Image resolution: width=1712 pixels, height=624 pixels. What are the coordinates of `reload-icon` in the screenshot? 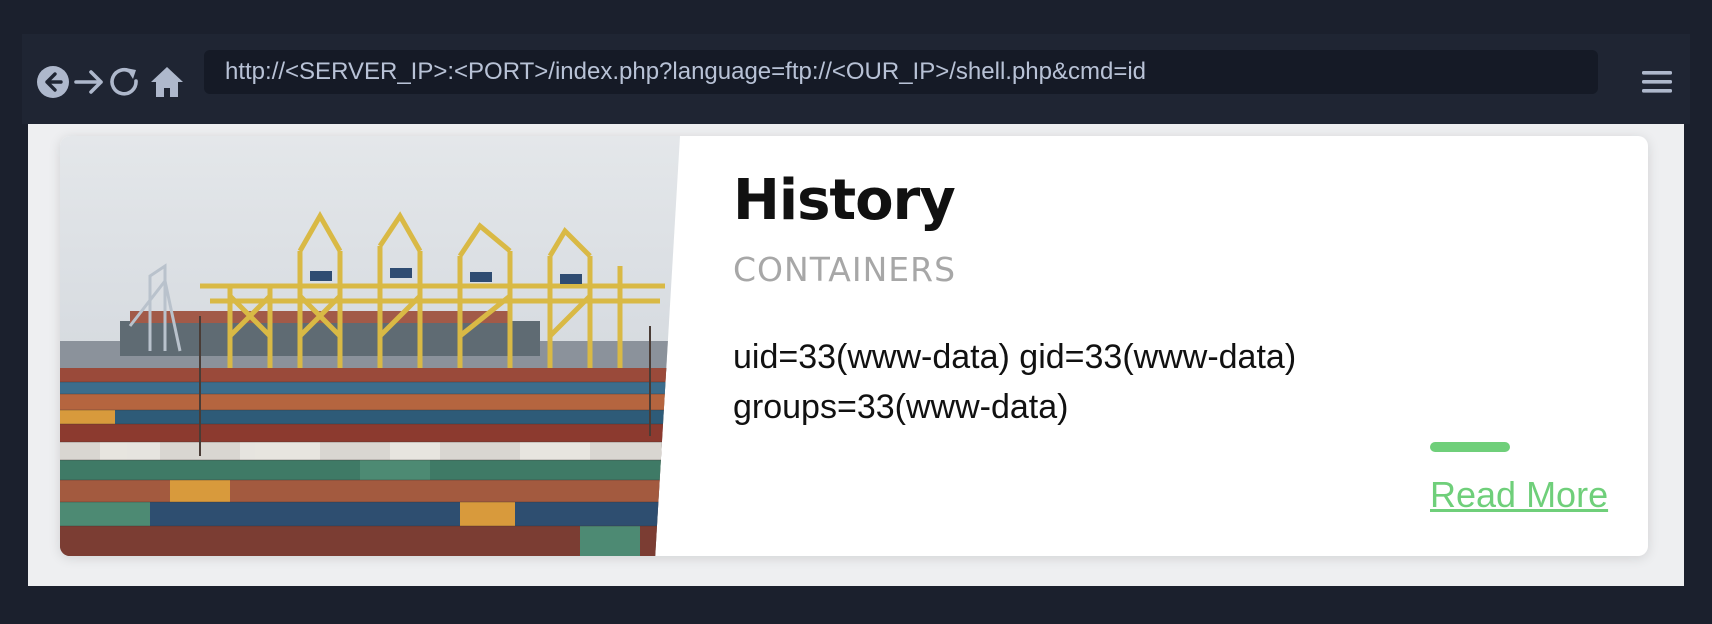 It's located at (125, 82).